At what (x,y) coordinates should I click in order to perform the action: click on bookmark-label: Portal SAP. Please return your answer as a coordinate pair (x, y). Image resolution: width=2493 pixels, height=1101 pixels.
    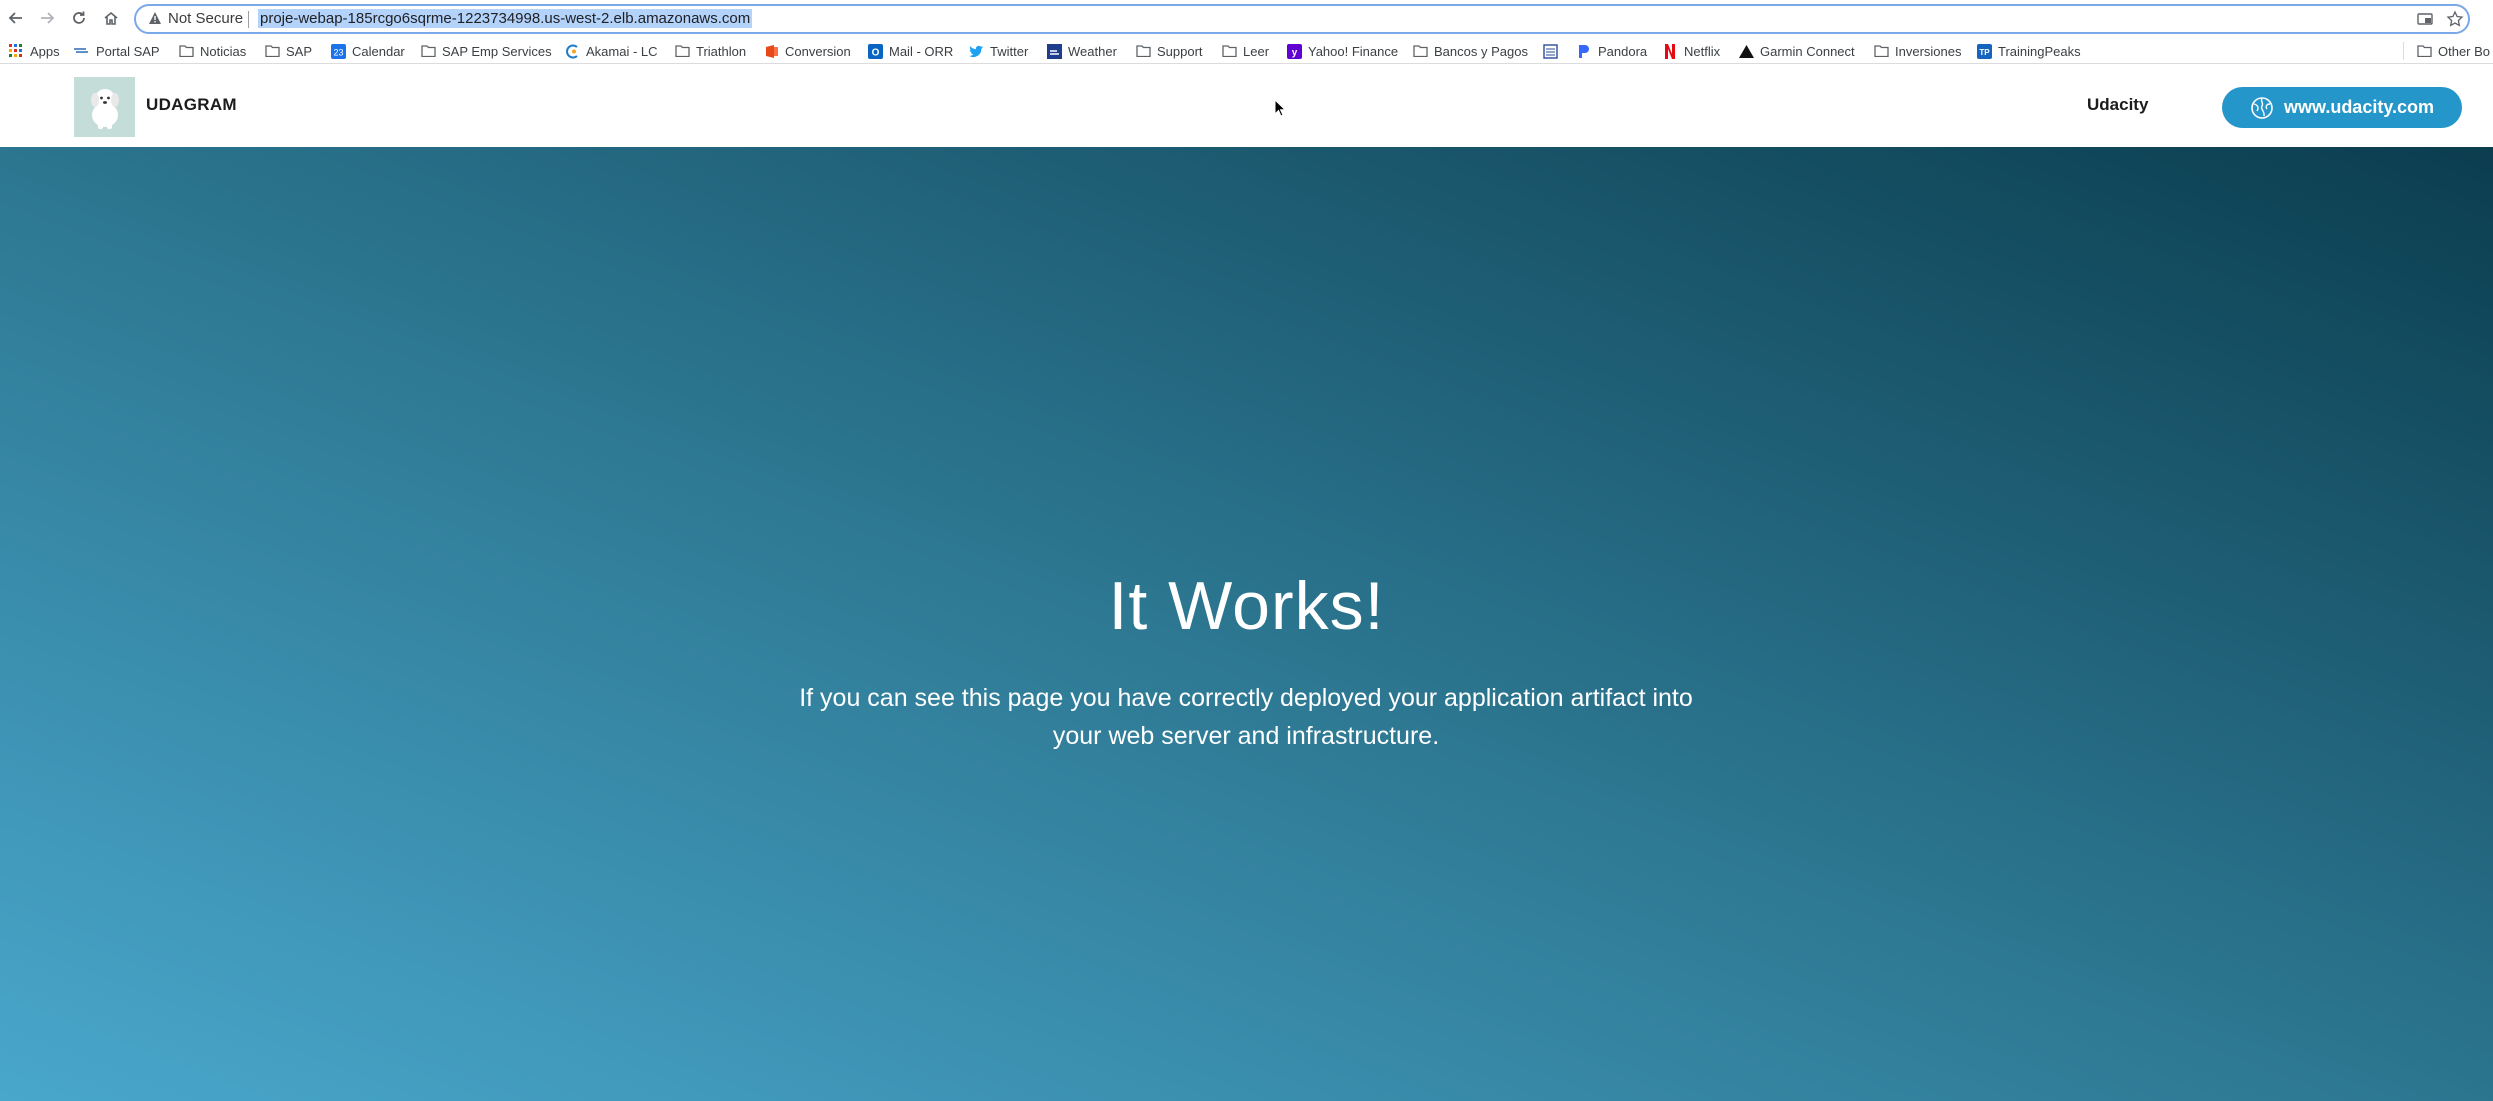
    Looking at the image, I should click on (128, 51).